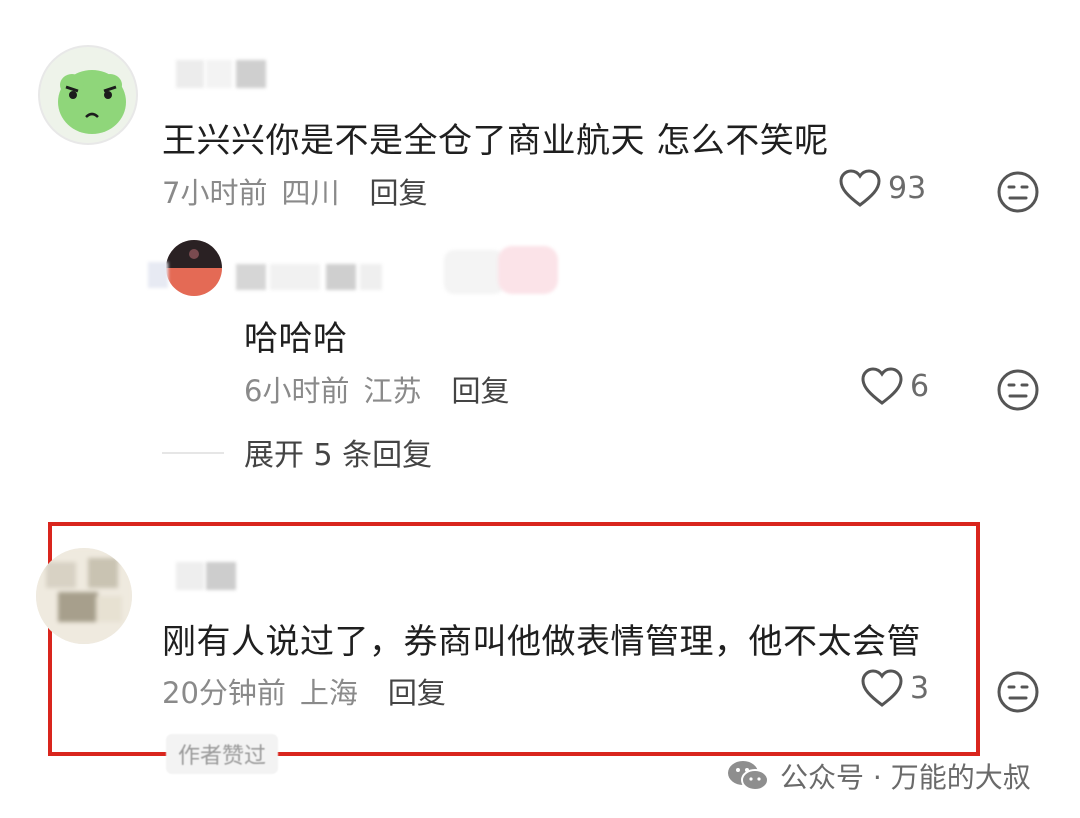 The width and height of the screenshot is (1080, 818). What do you see at coordinates (920, 386) in the screenshot?
I see `like-count: 6` at bounding box center [920, 386].